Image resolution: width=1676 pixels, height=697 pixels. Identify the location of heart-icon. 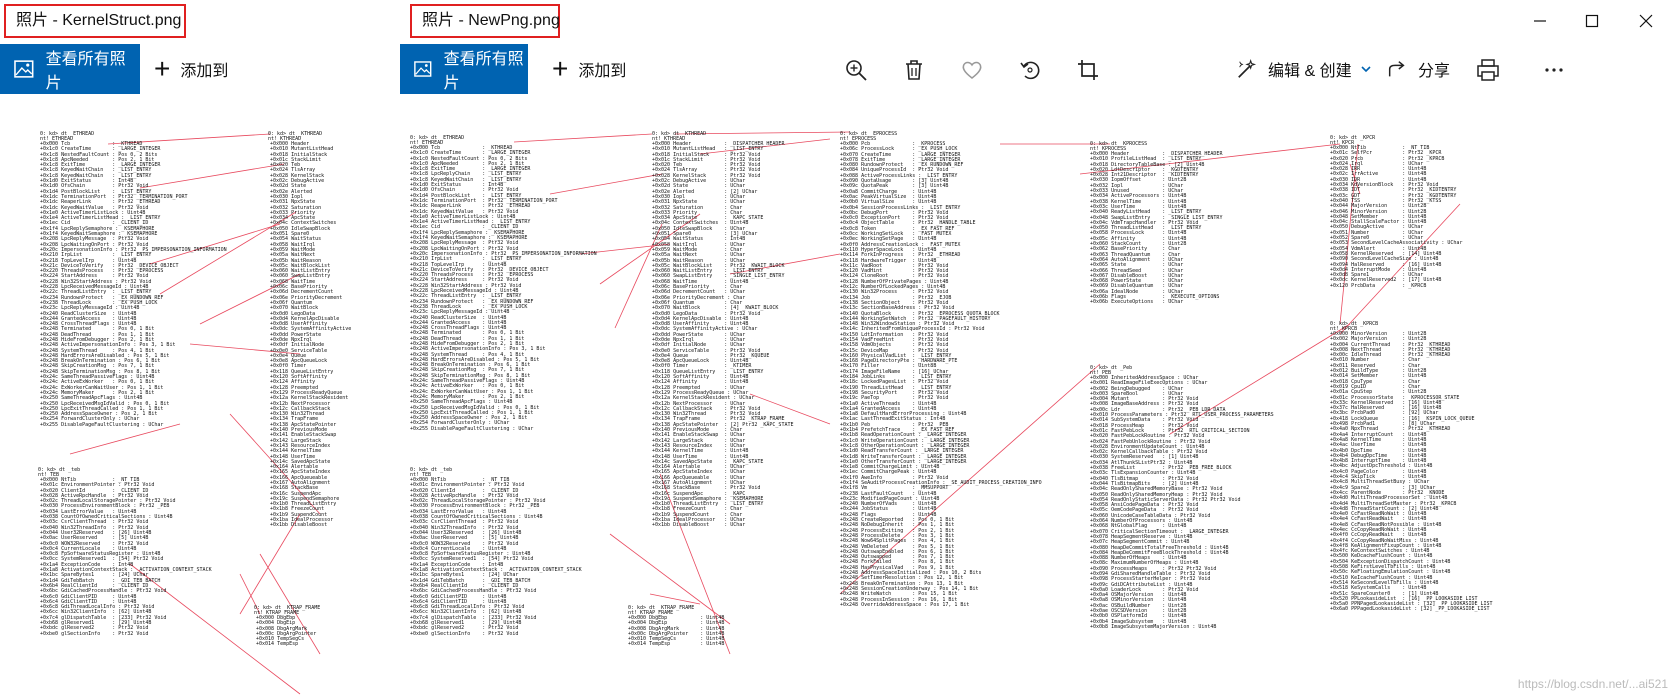
(972, 70).